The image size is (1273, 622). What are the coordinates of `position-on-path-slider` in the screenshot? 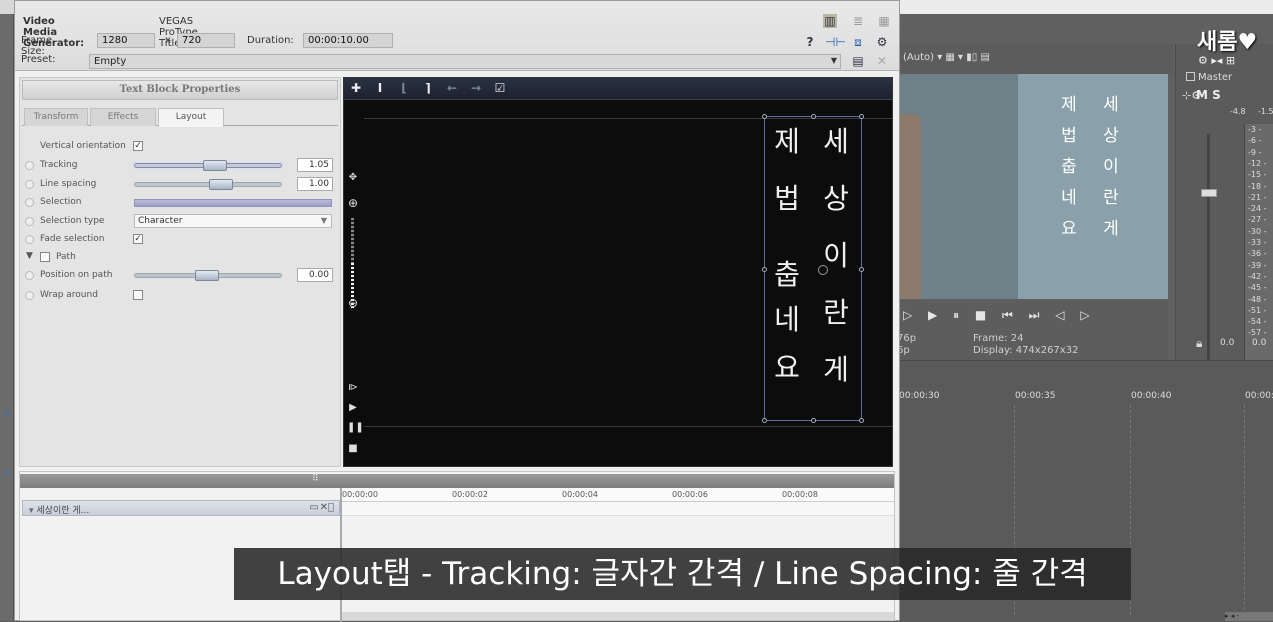 It's located at (208, 275).